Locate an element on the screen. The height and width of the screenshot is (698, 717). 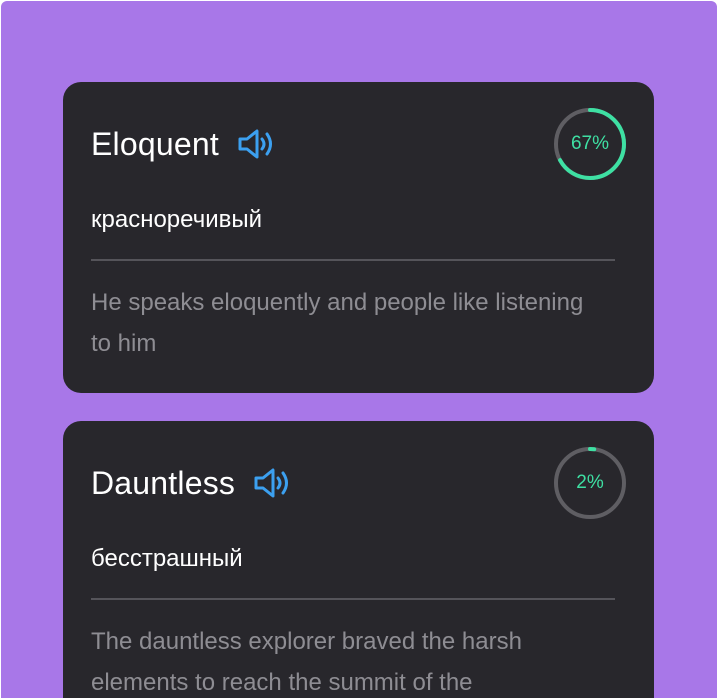
progress-percent: 2% is located at coordinates (590, 482).